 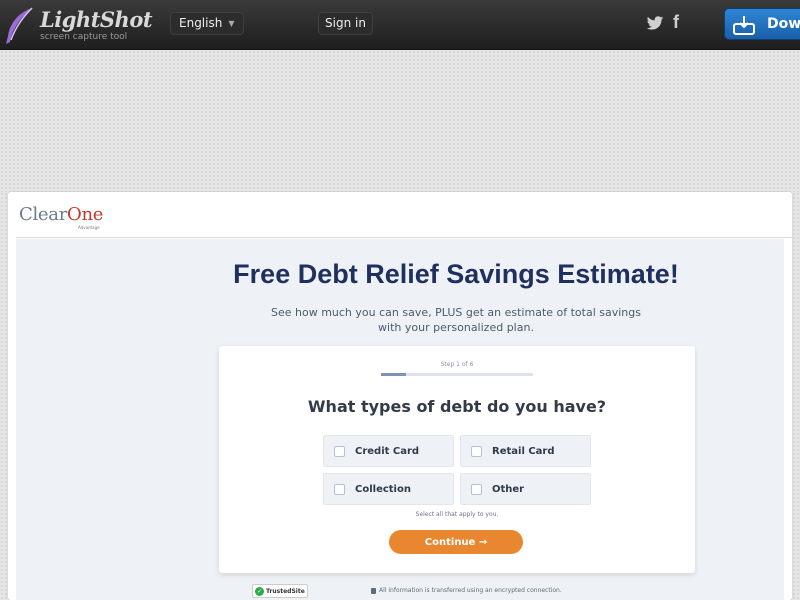 What do you see at coordinates (457, 374) in the screenshot?
I see `progress-bar` at bounding box center [457, 374].